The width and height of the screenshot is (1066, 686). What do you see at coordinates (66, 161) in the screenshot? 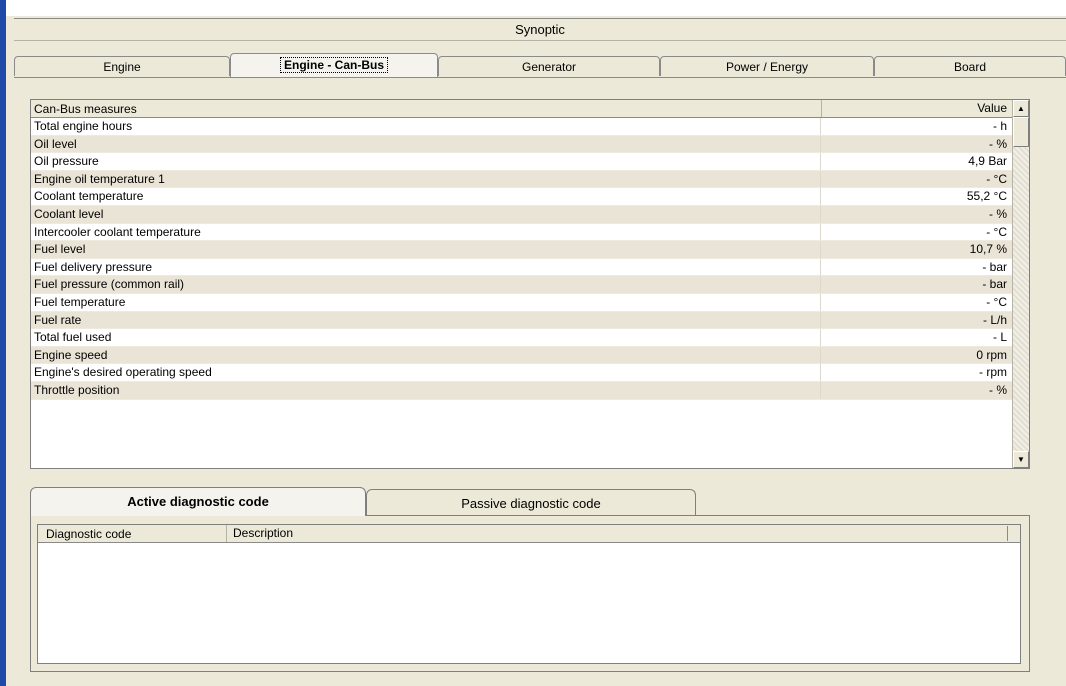
I see `measure-name: Oil pressure` at bounding box center [66, 161].